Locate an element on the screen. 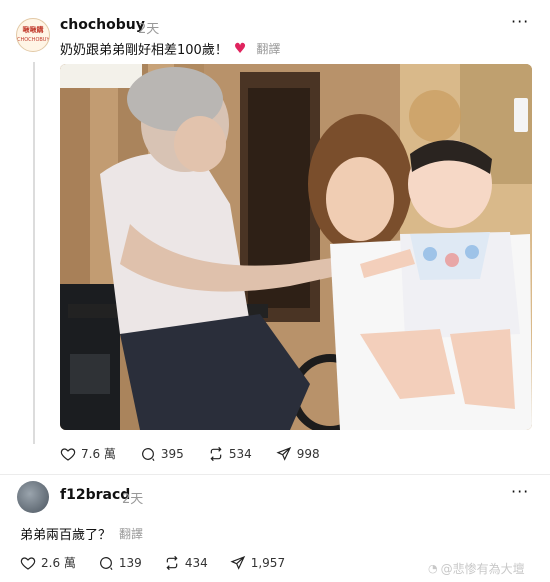 Image resolution: width=550 pixels, height=582 pixels. reply-body: 弟弟兩百歲了？ 翻譯 is located at coordinates (81, 533).